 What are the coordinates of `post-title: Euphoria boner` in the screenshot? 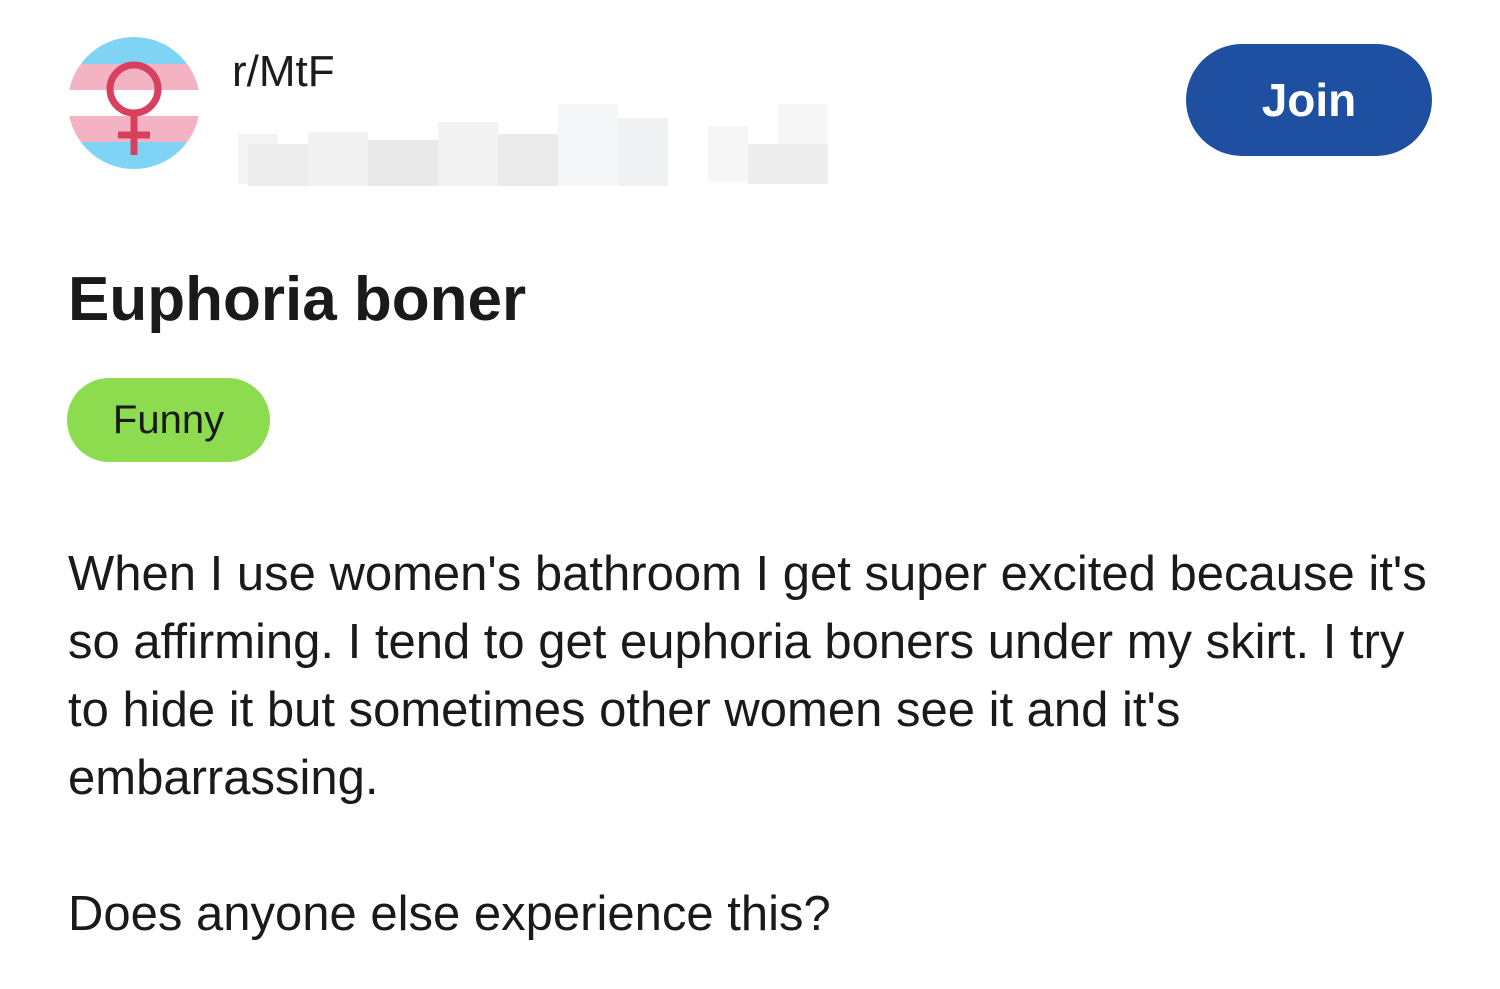 It's located at (297, 300).